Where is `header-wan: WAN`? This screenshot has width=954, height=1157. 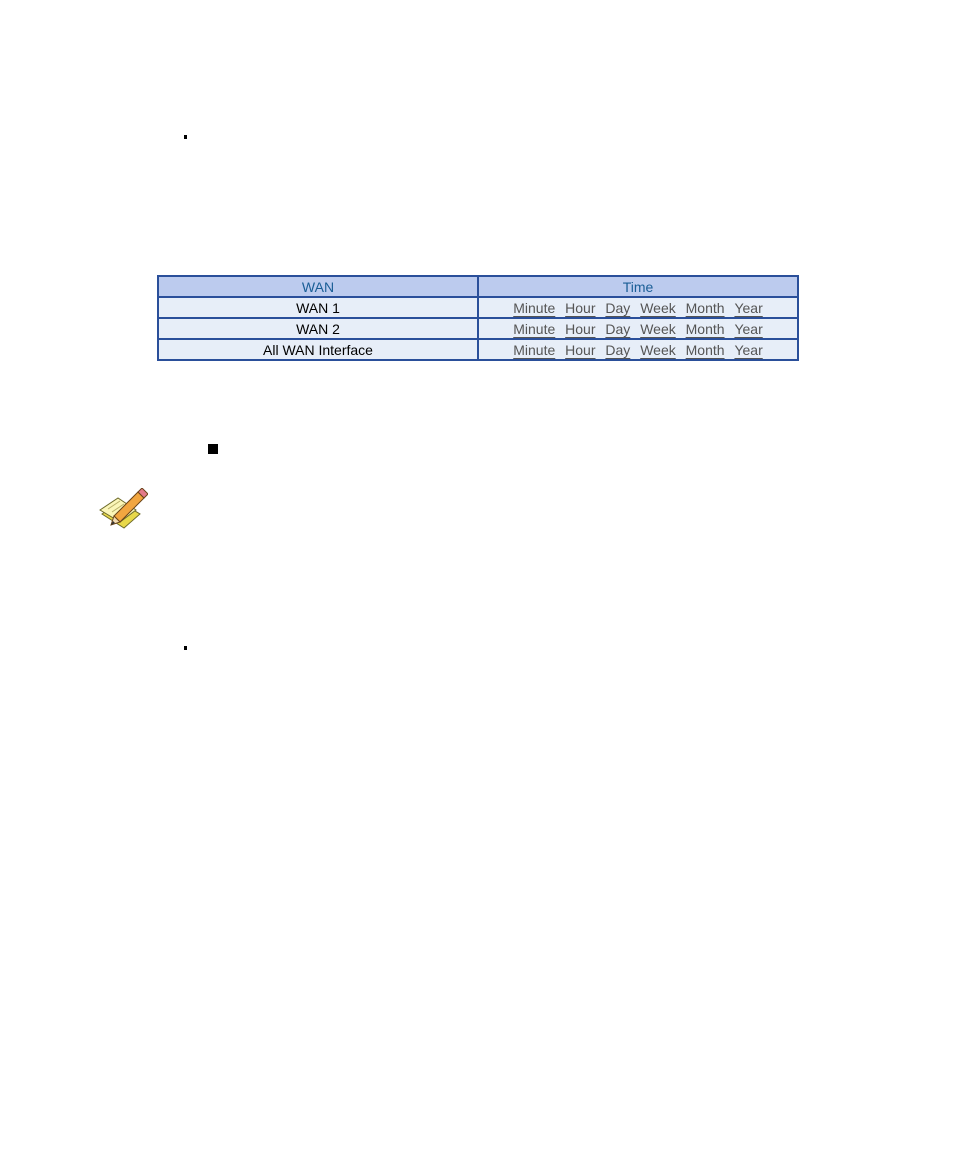 header-wan: WAN is located at coordinates (318, 286).